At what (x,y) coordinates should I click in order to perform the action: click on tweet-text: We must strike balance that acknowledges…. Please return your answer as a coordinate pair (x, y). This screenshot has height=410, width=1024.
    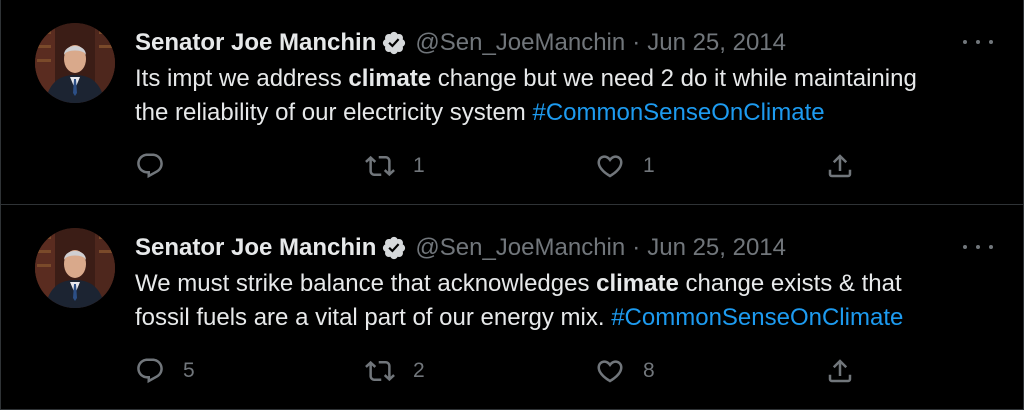
    Looking at the image, I should click on (575, 301).